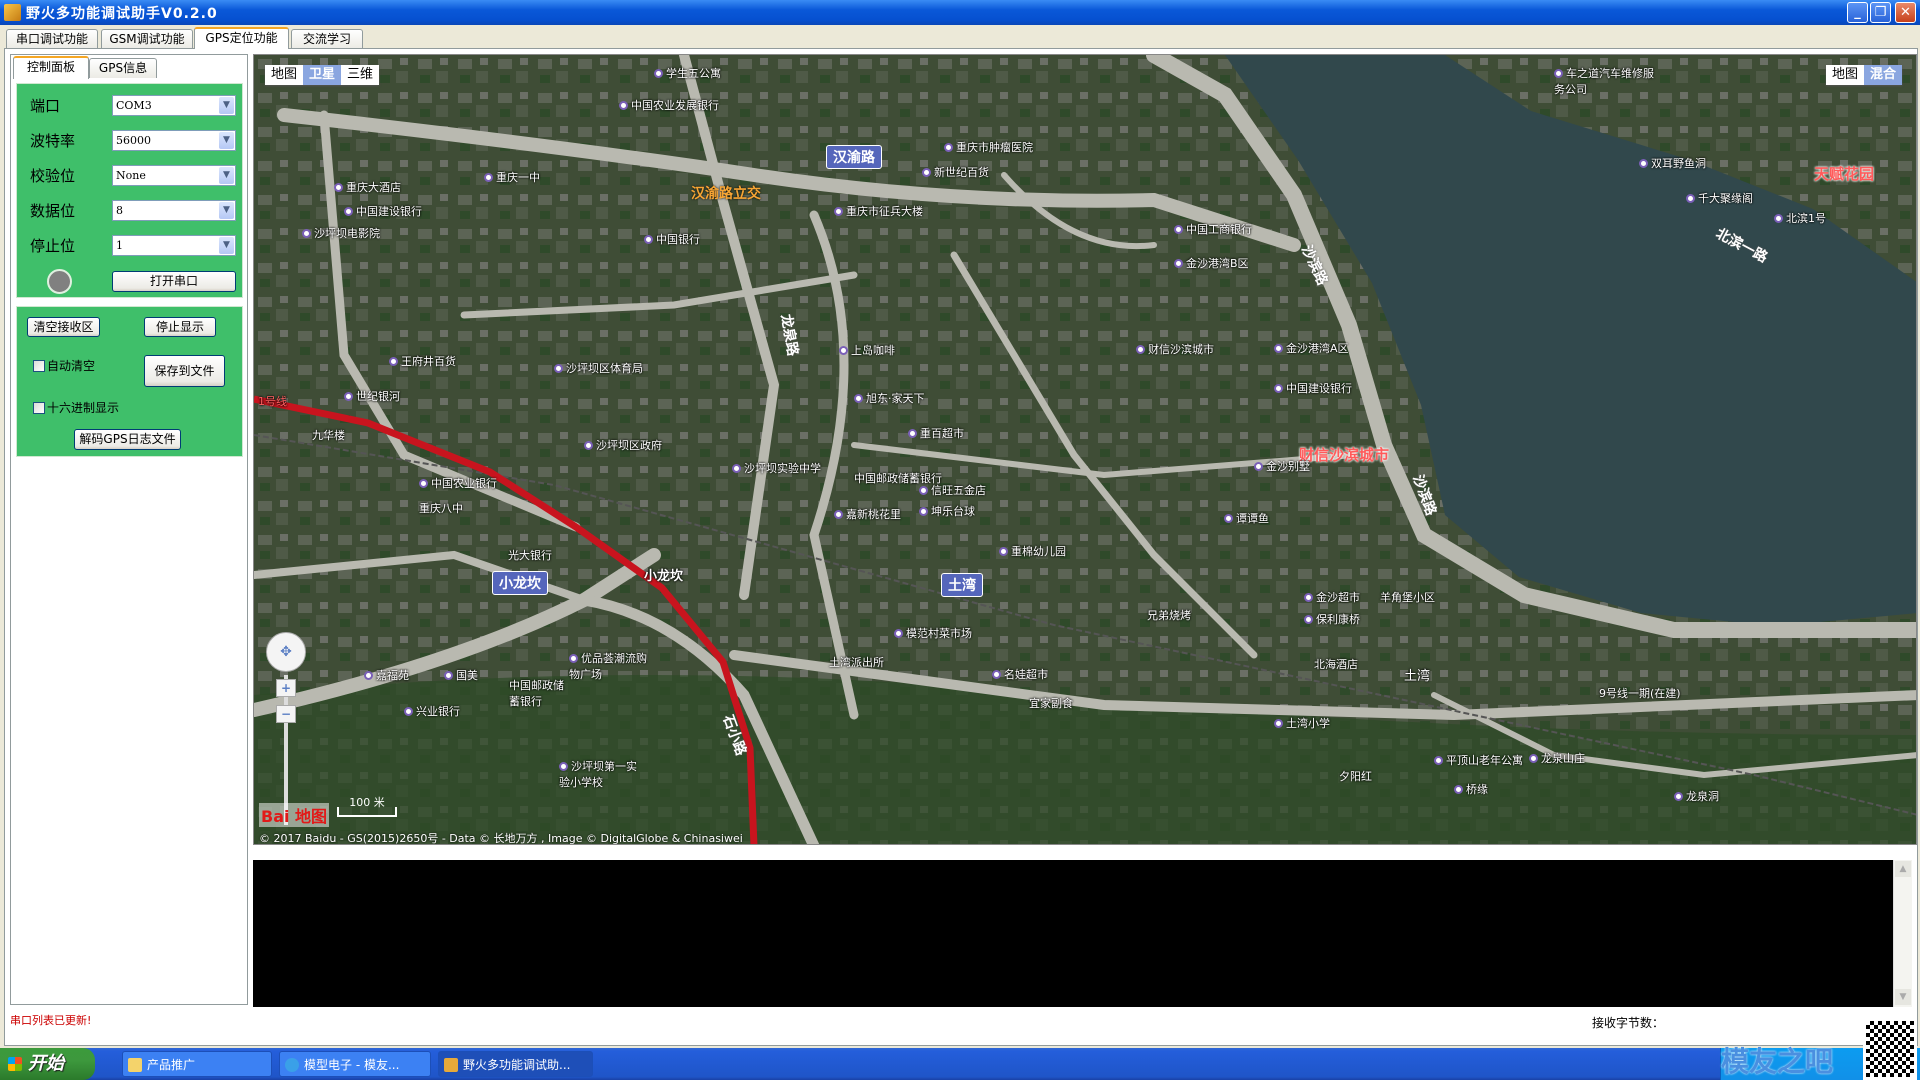  I want to click on baud-value: 56000, so click(133, 140).